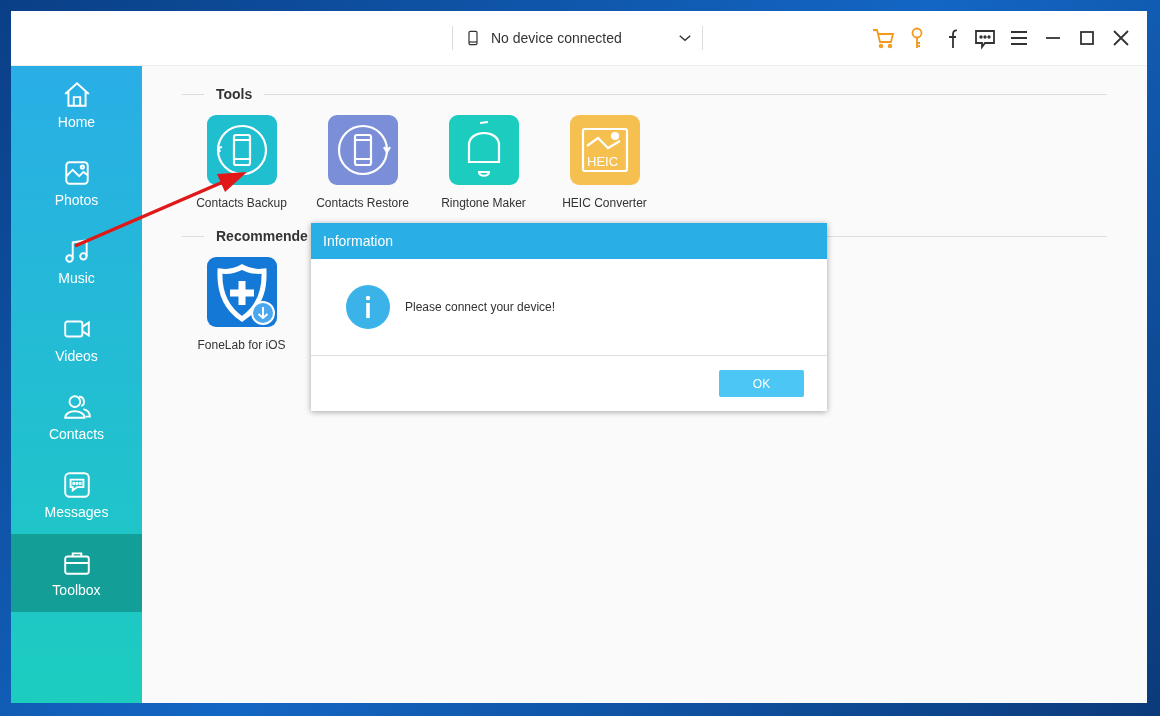 The height and width of the screenshot is (716, 1160). I want to click on image-icon, so click(604, 150).